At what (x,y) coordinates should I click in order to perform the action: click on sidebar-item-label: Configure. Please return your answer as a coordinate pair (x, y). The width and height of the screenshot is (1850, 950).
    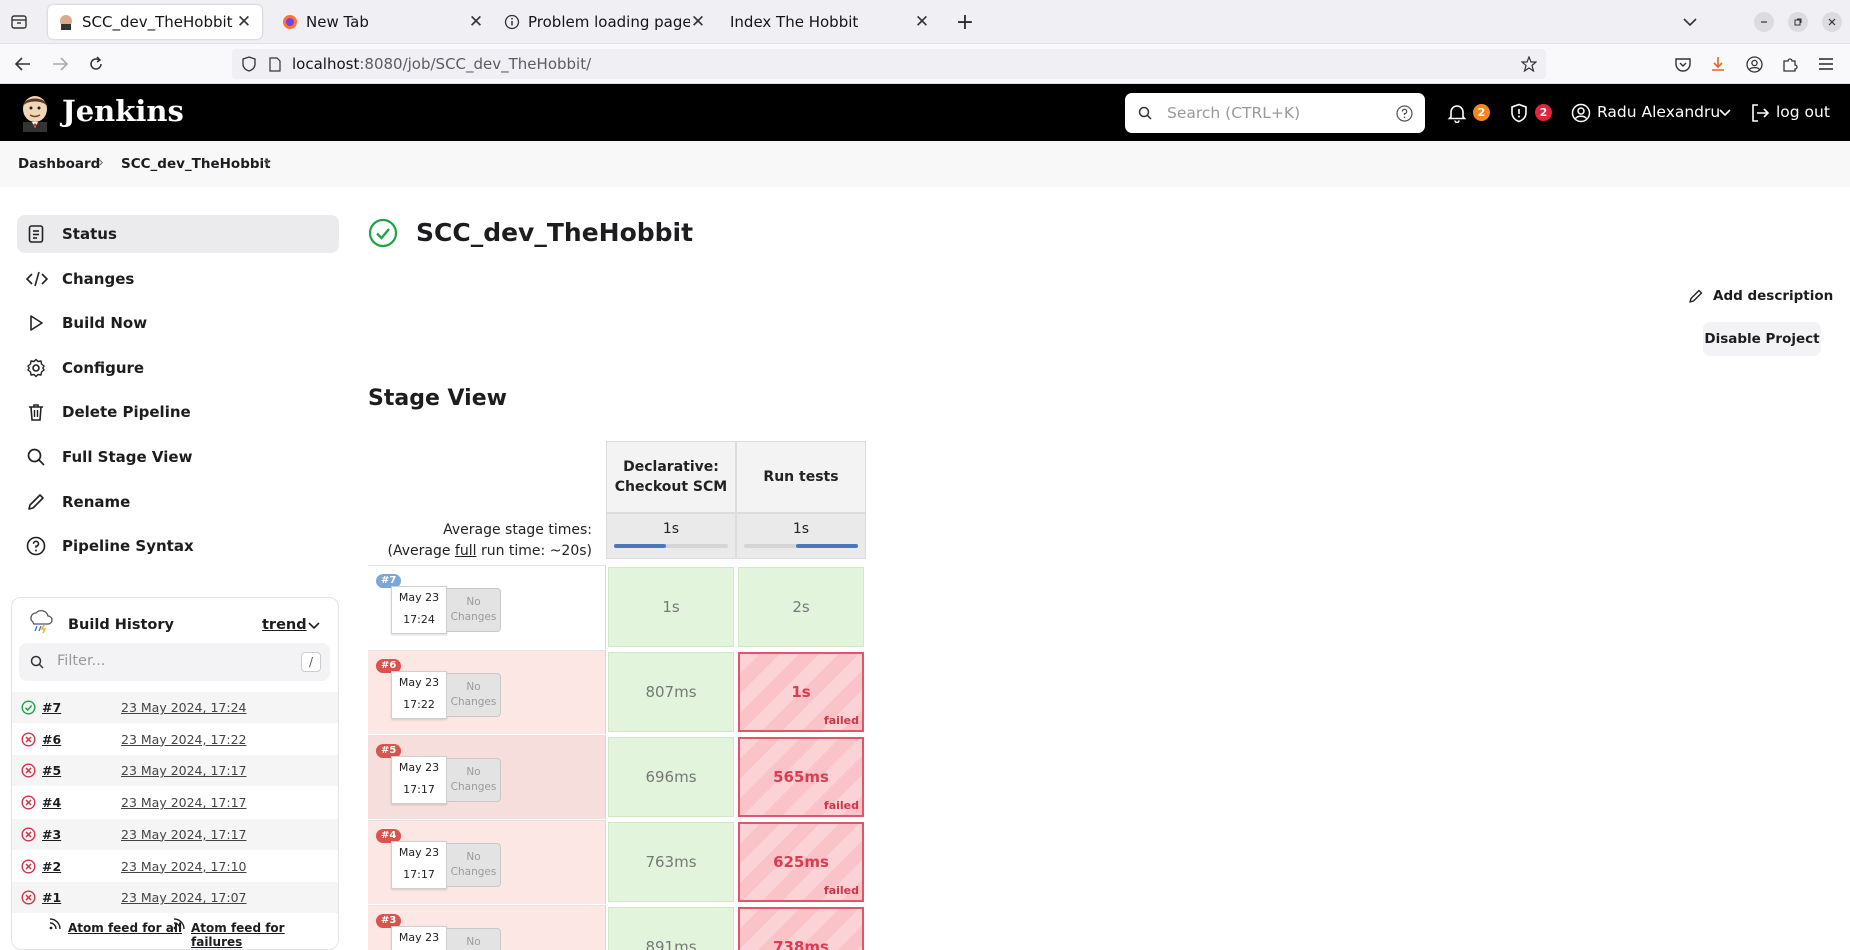
    Looking at the image, I should click on (103, 368).